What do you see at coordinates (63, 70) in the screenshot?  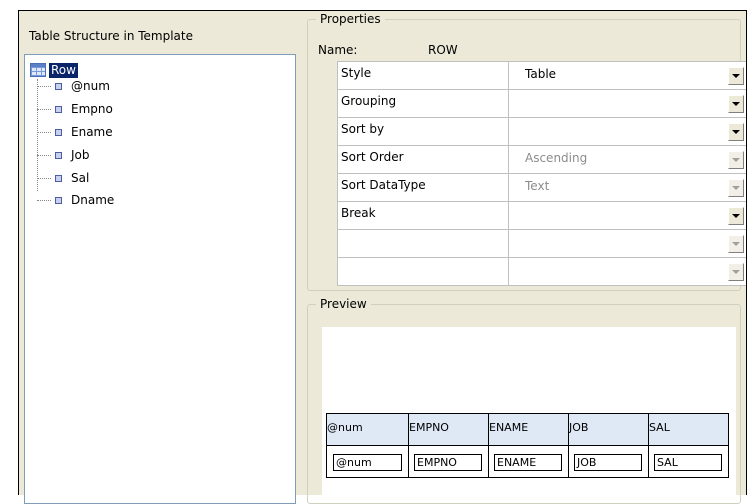 I see `tree-node-row-label: Row` at bounding box center [63, 70].